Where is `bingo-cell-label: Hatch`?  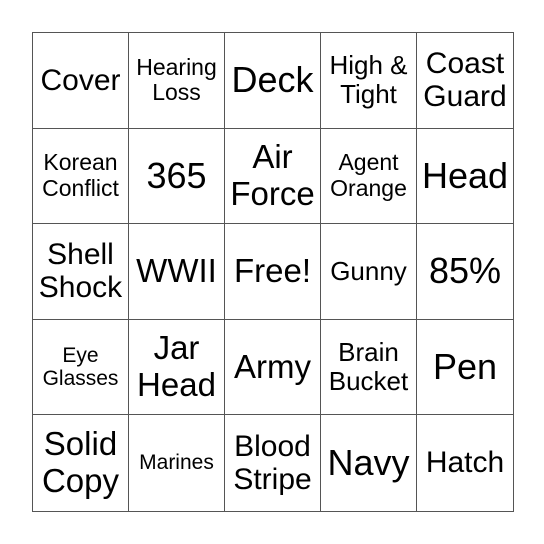
bingo-cell-label: Hatch is located at coordinates (465, 463).